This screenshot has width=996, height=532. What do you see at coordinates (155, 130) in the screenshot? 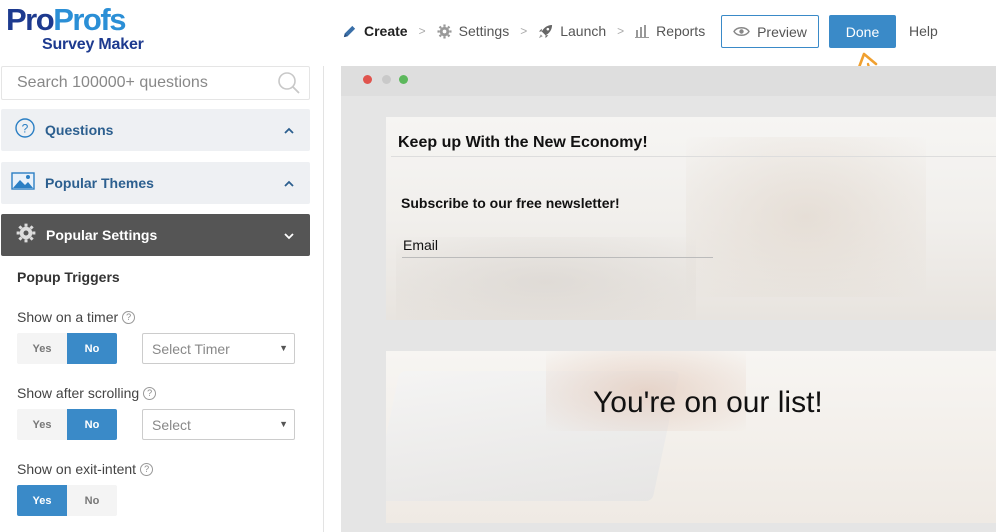
I see `panel-questions: ? Questions` at bounding box center [155, 130].